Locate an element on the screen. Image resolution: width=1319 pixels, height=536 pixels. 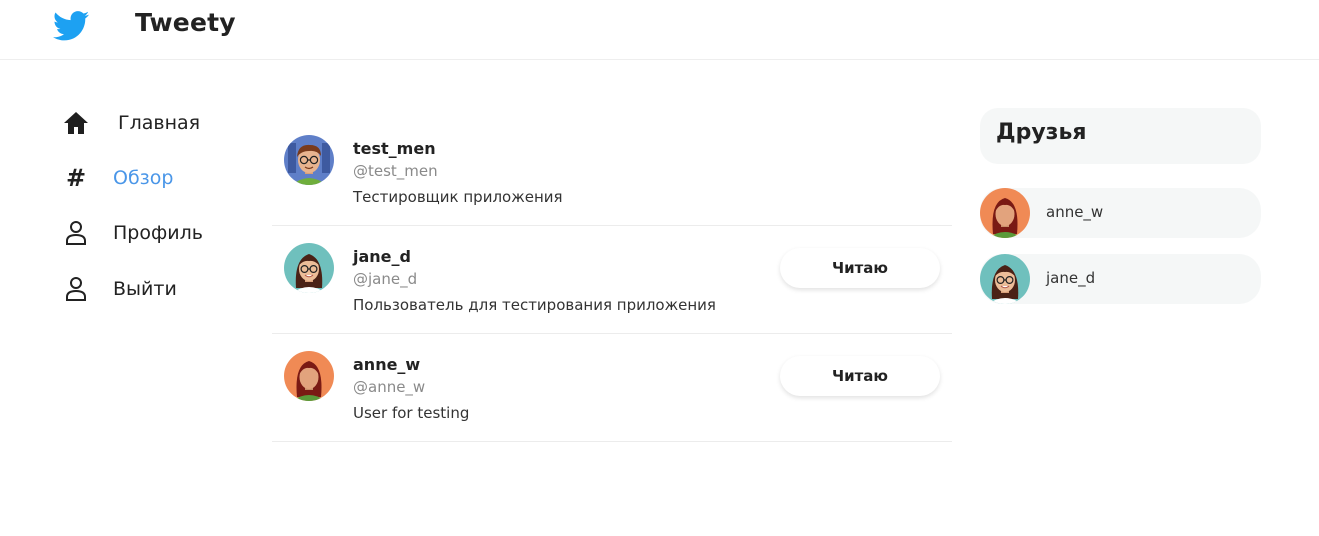
friends-panel-header: Друзья is located at coordinates (1120, 136).